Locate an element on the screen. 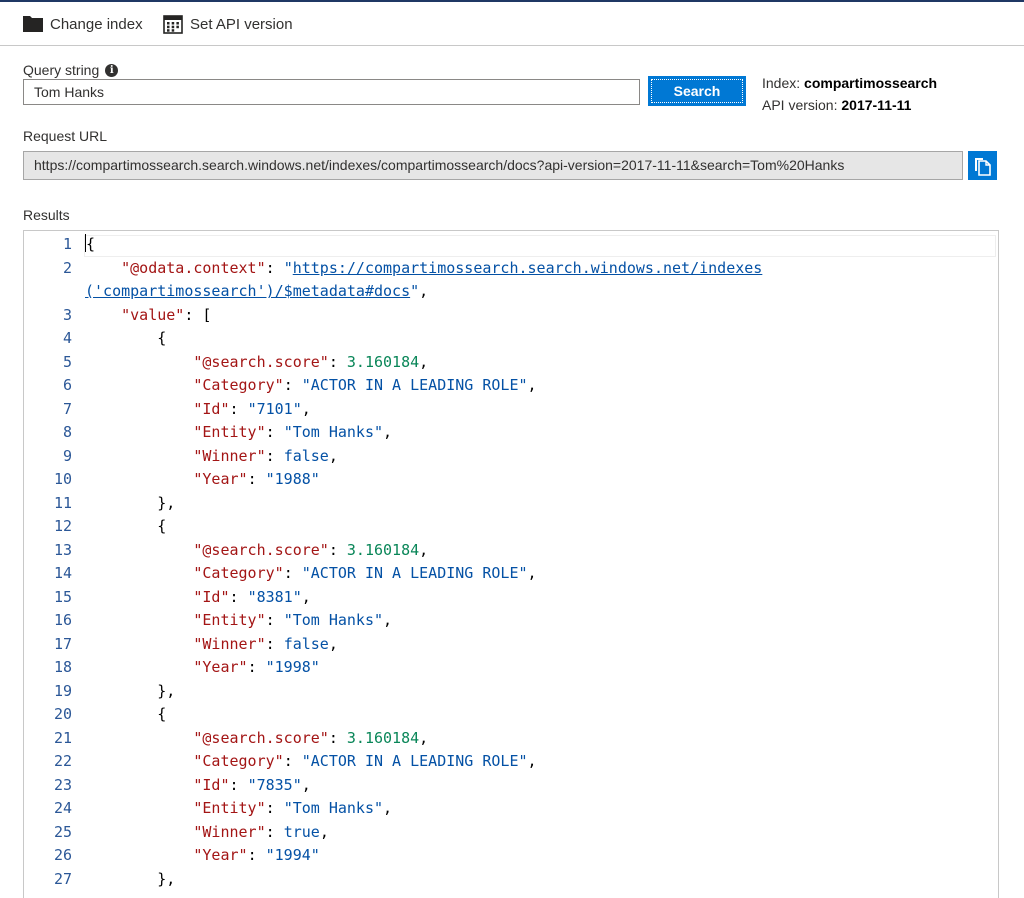 The image size is (1024, 898). line-number: 17 is located at coordinates (62, 643).